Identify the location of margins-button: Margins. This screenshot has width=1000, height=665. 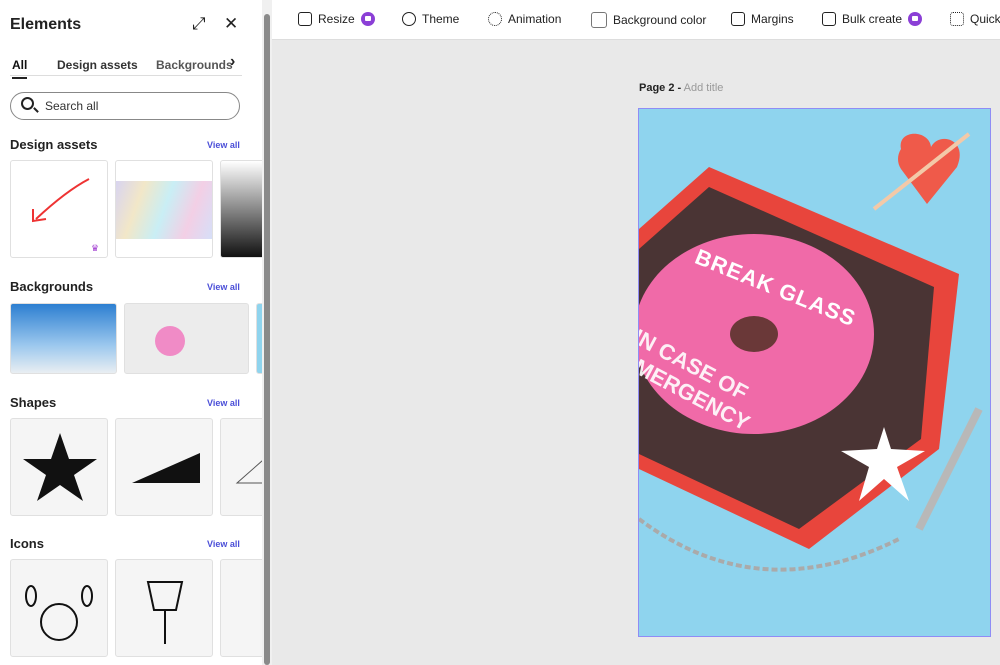
(762, 19).